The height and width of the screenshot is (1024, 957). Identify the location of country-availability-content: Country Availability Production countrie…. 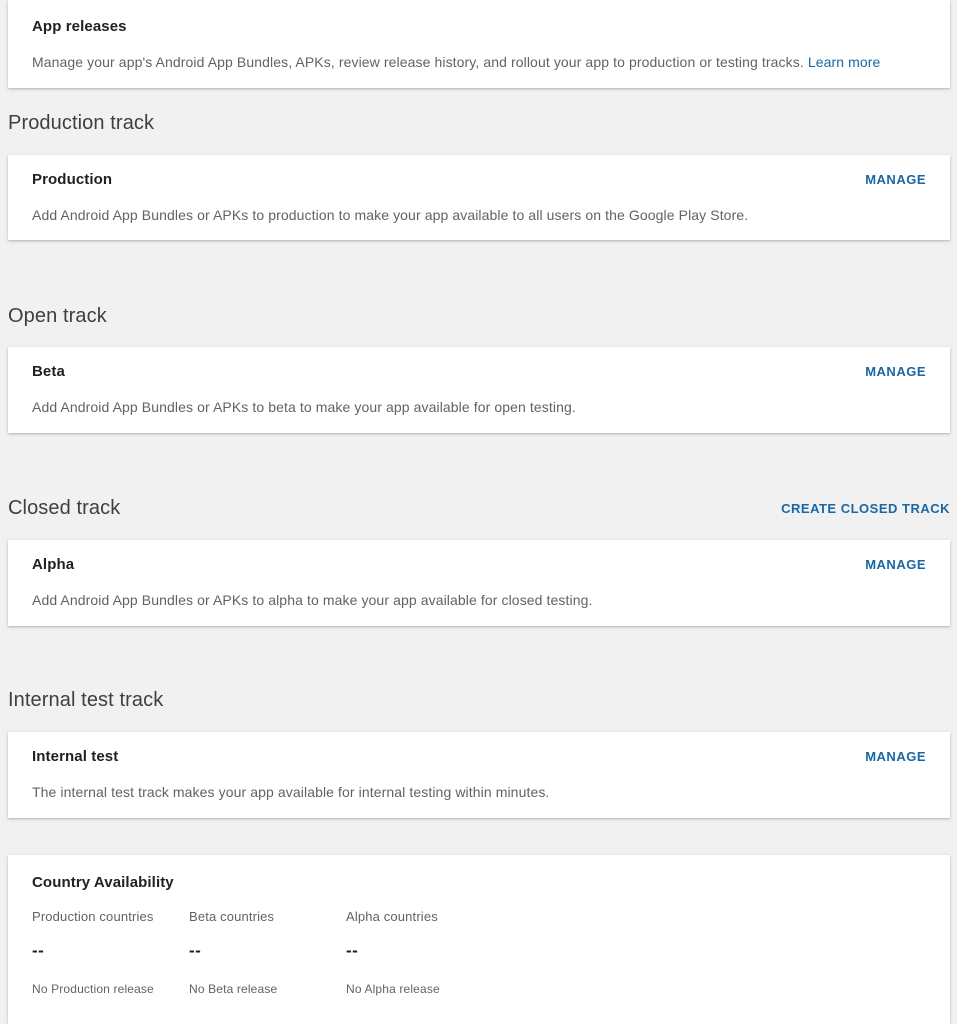
(479, 926).